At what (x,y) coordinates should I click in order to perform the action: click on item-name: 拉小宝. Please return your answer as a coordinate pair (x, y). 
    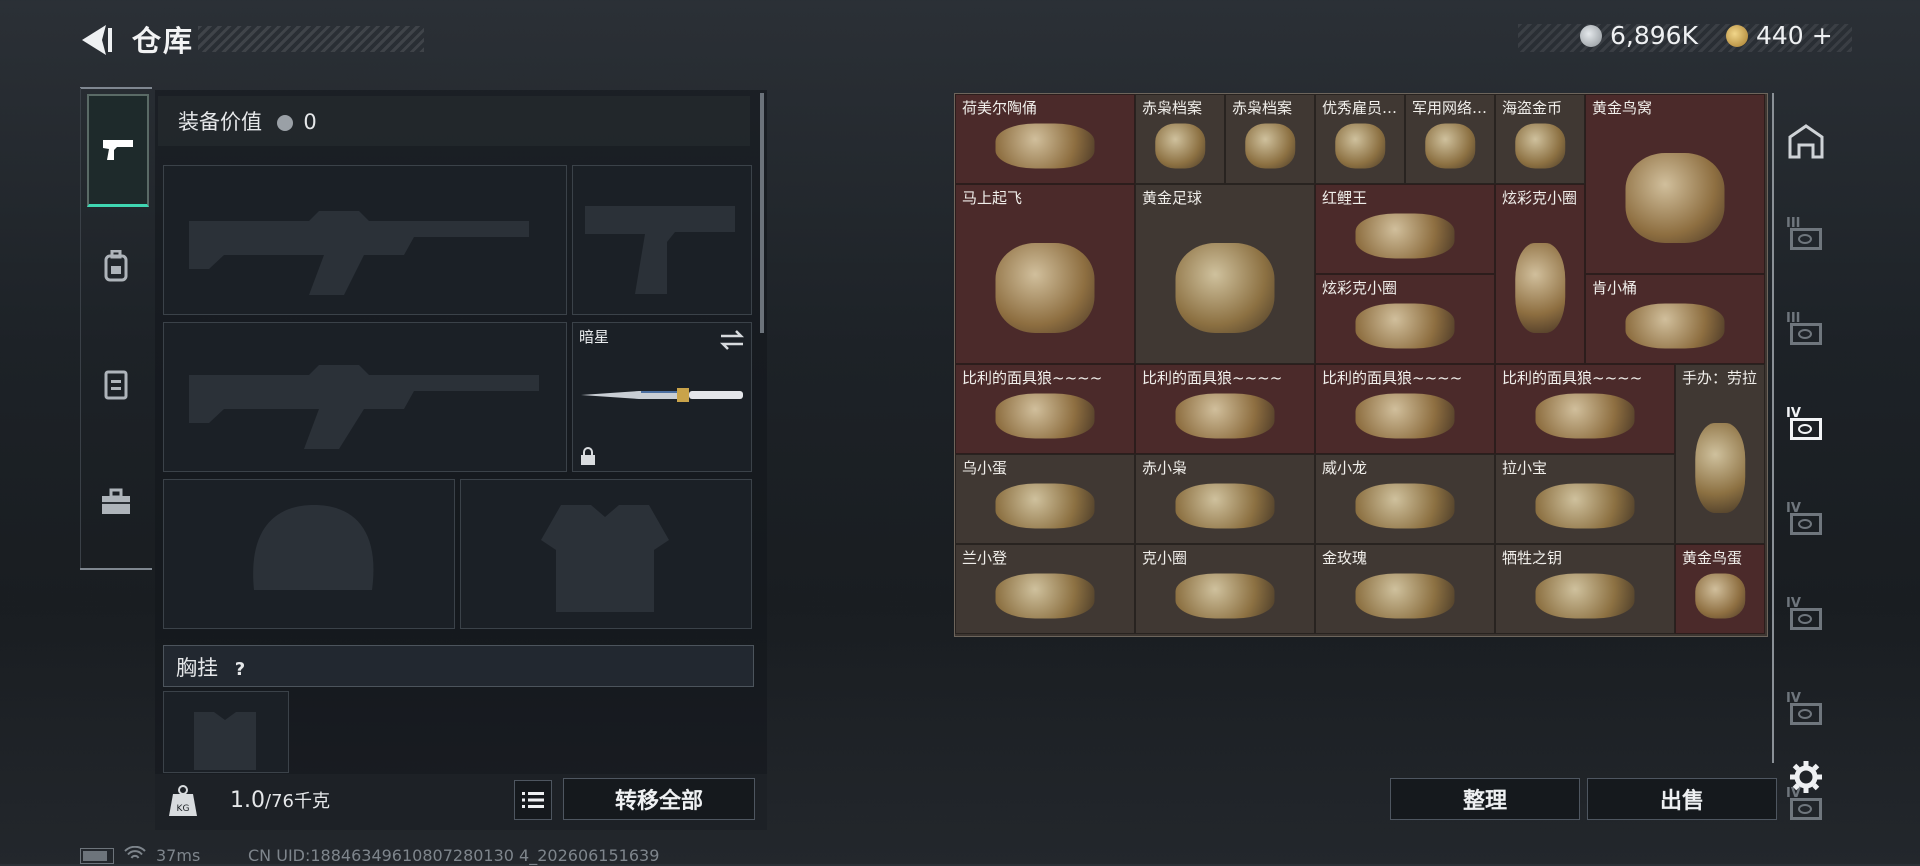
    Looking at the image, I should click on (1525, 468).